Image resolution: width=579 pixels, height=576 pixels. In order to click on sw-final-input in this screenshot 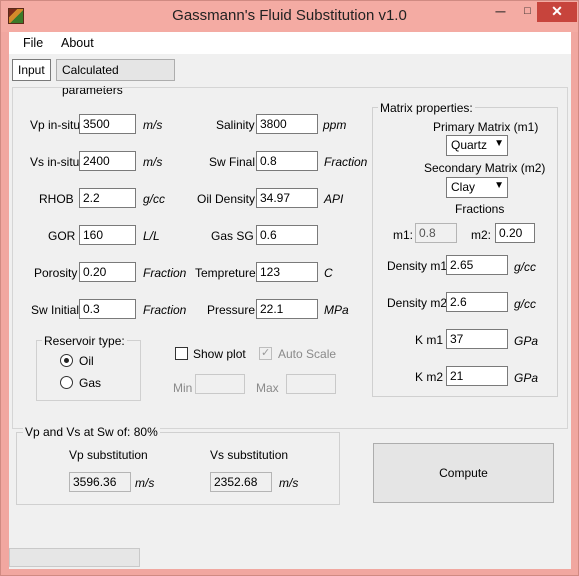, I will do `click(287, 161)`.